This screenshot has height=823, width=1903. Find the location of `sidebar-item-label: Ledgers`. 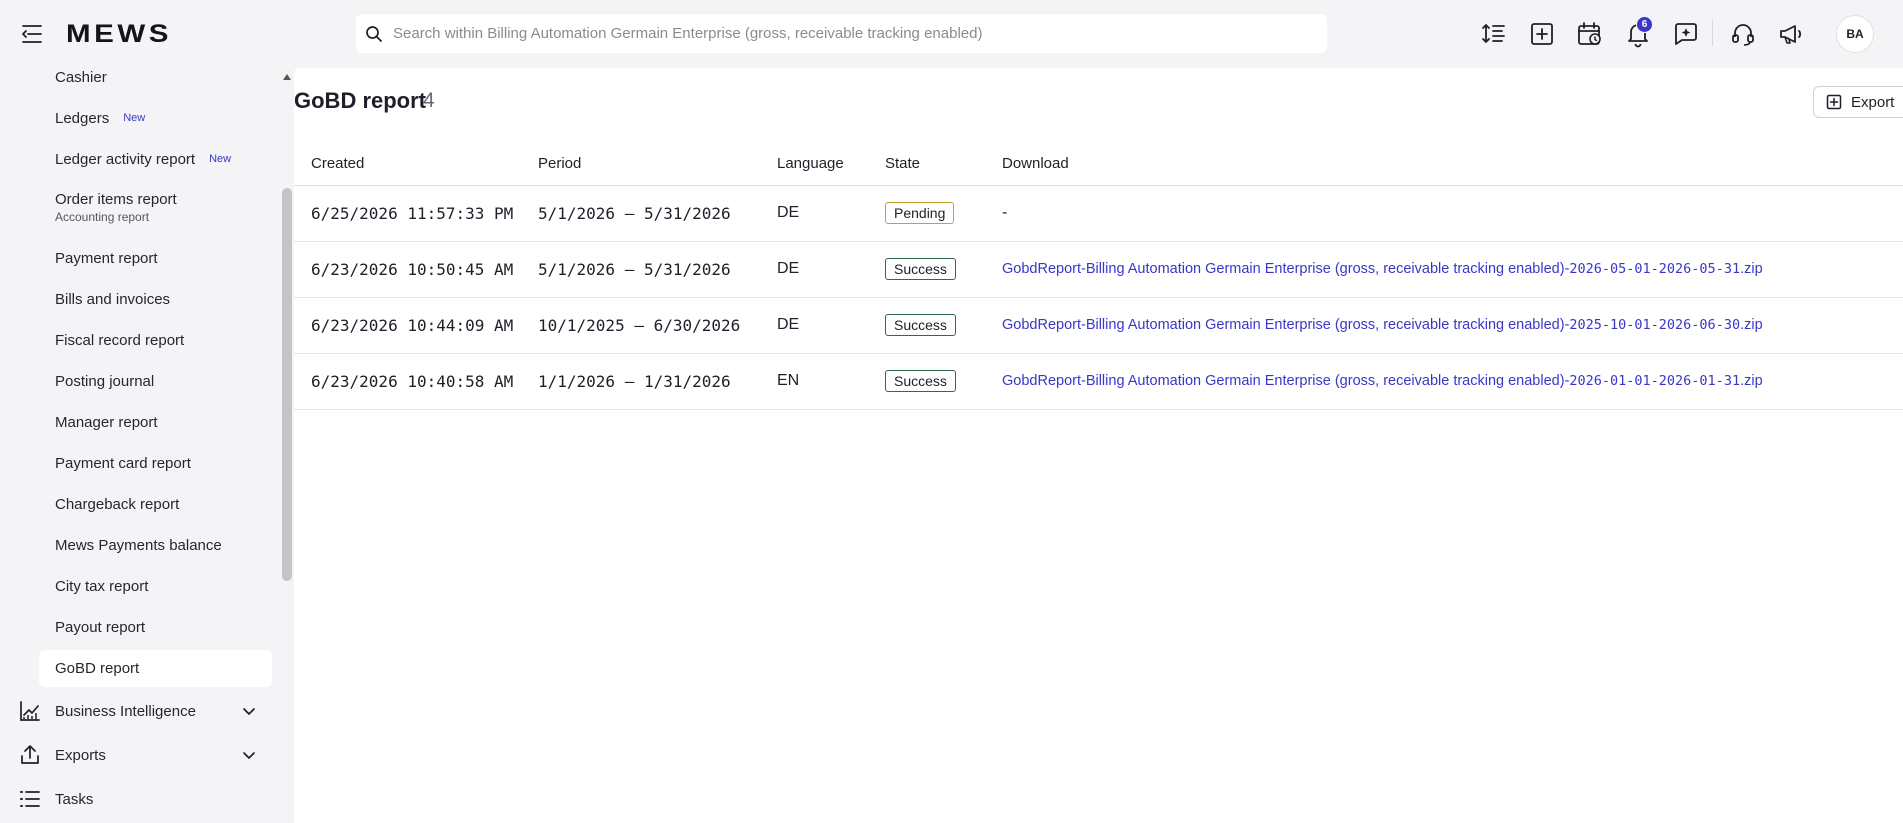

sidebar-item-label: Ledgers is located at coordinates (82, 118).